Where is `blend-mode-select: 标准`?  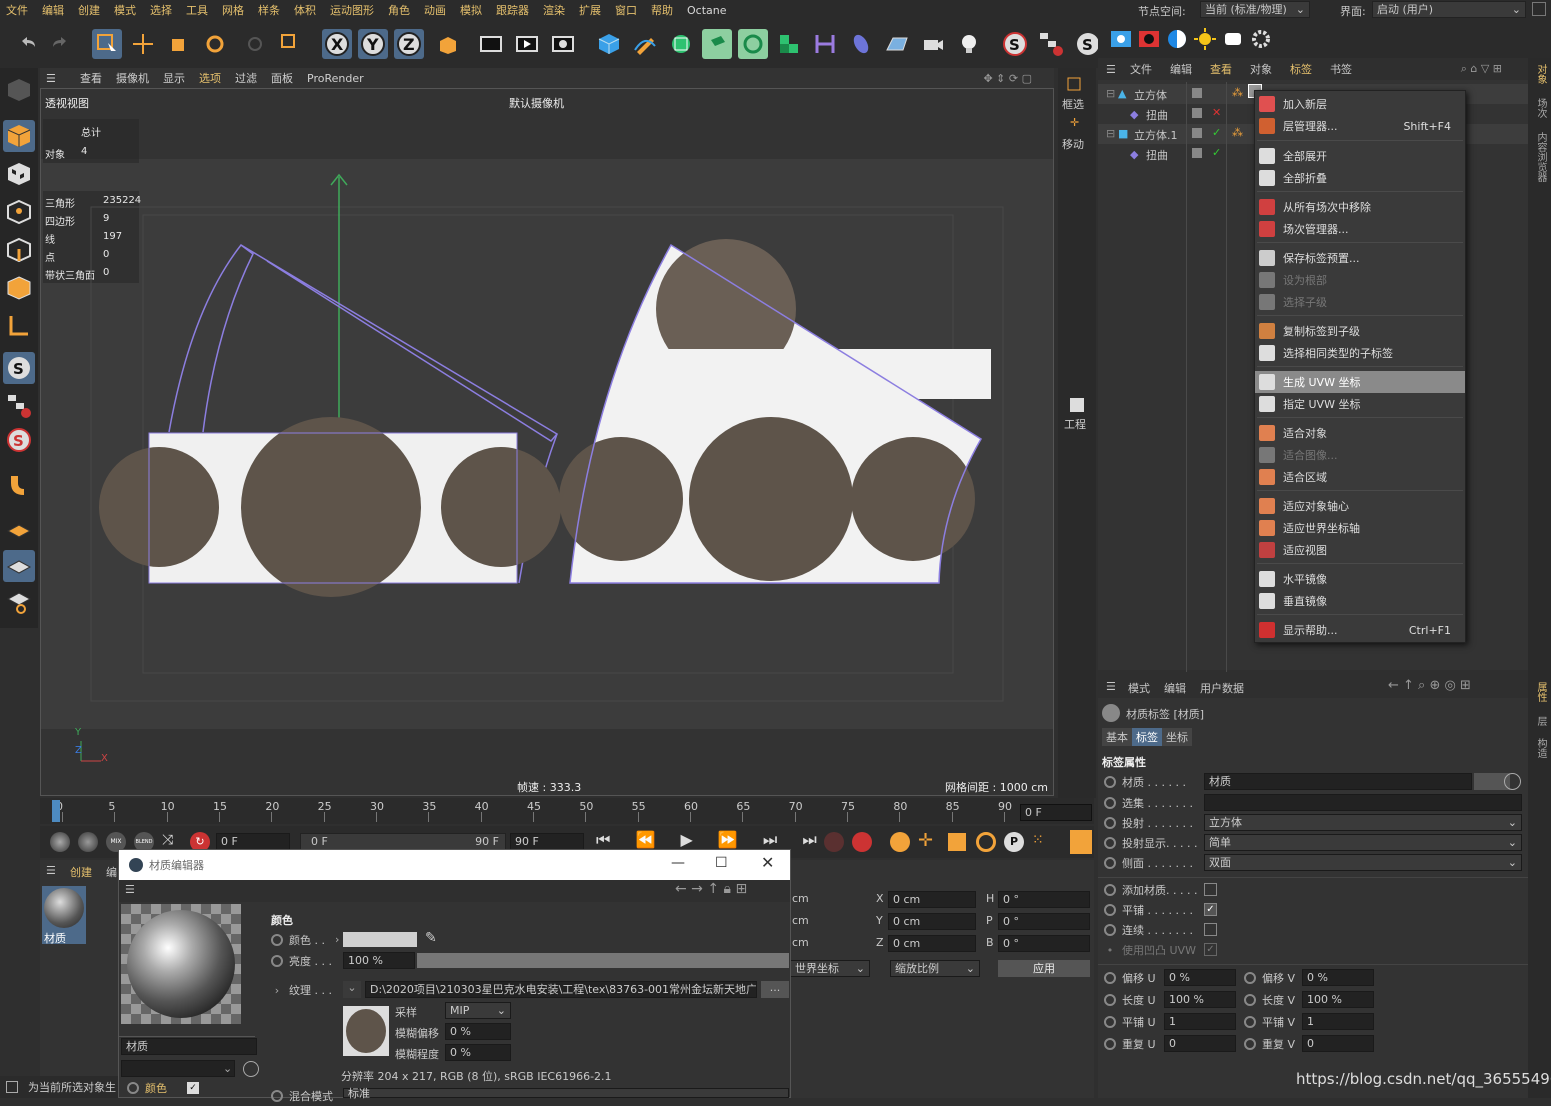
blend-mode-select: 标准 is located at coordinates (566, 1093).